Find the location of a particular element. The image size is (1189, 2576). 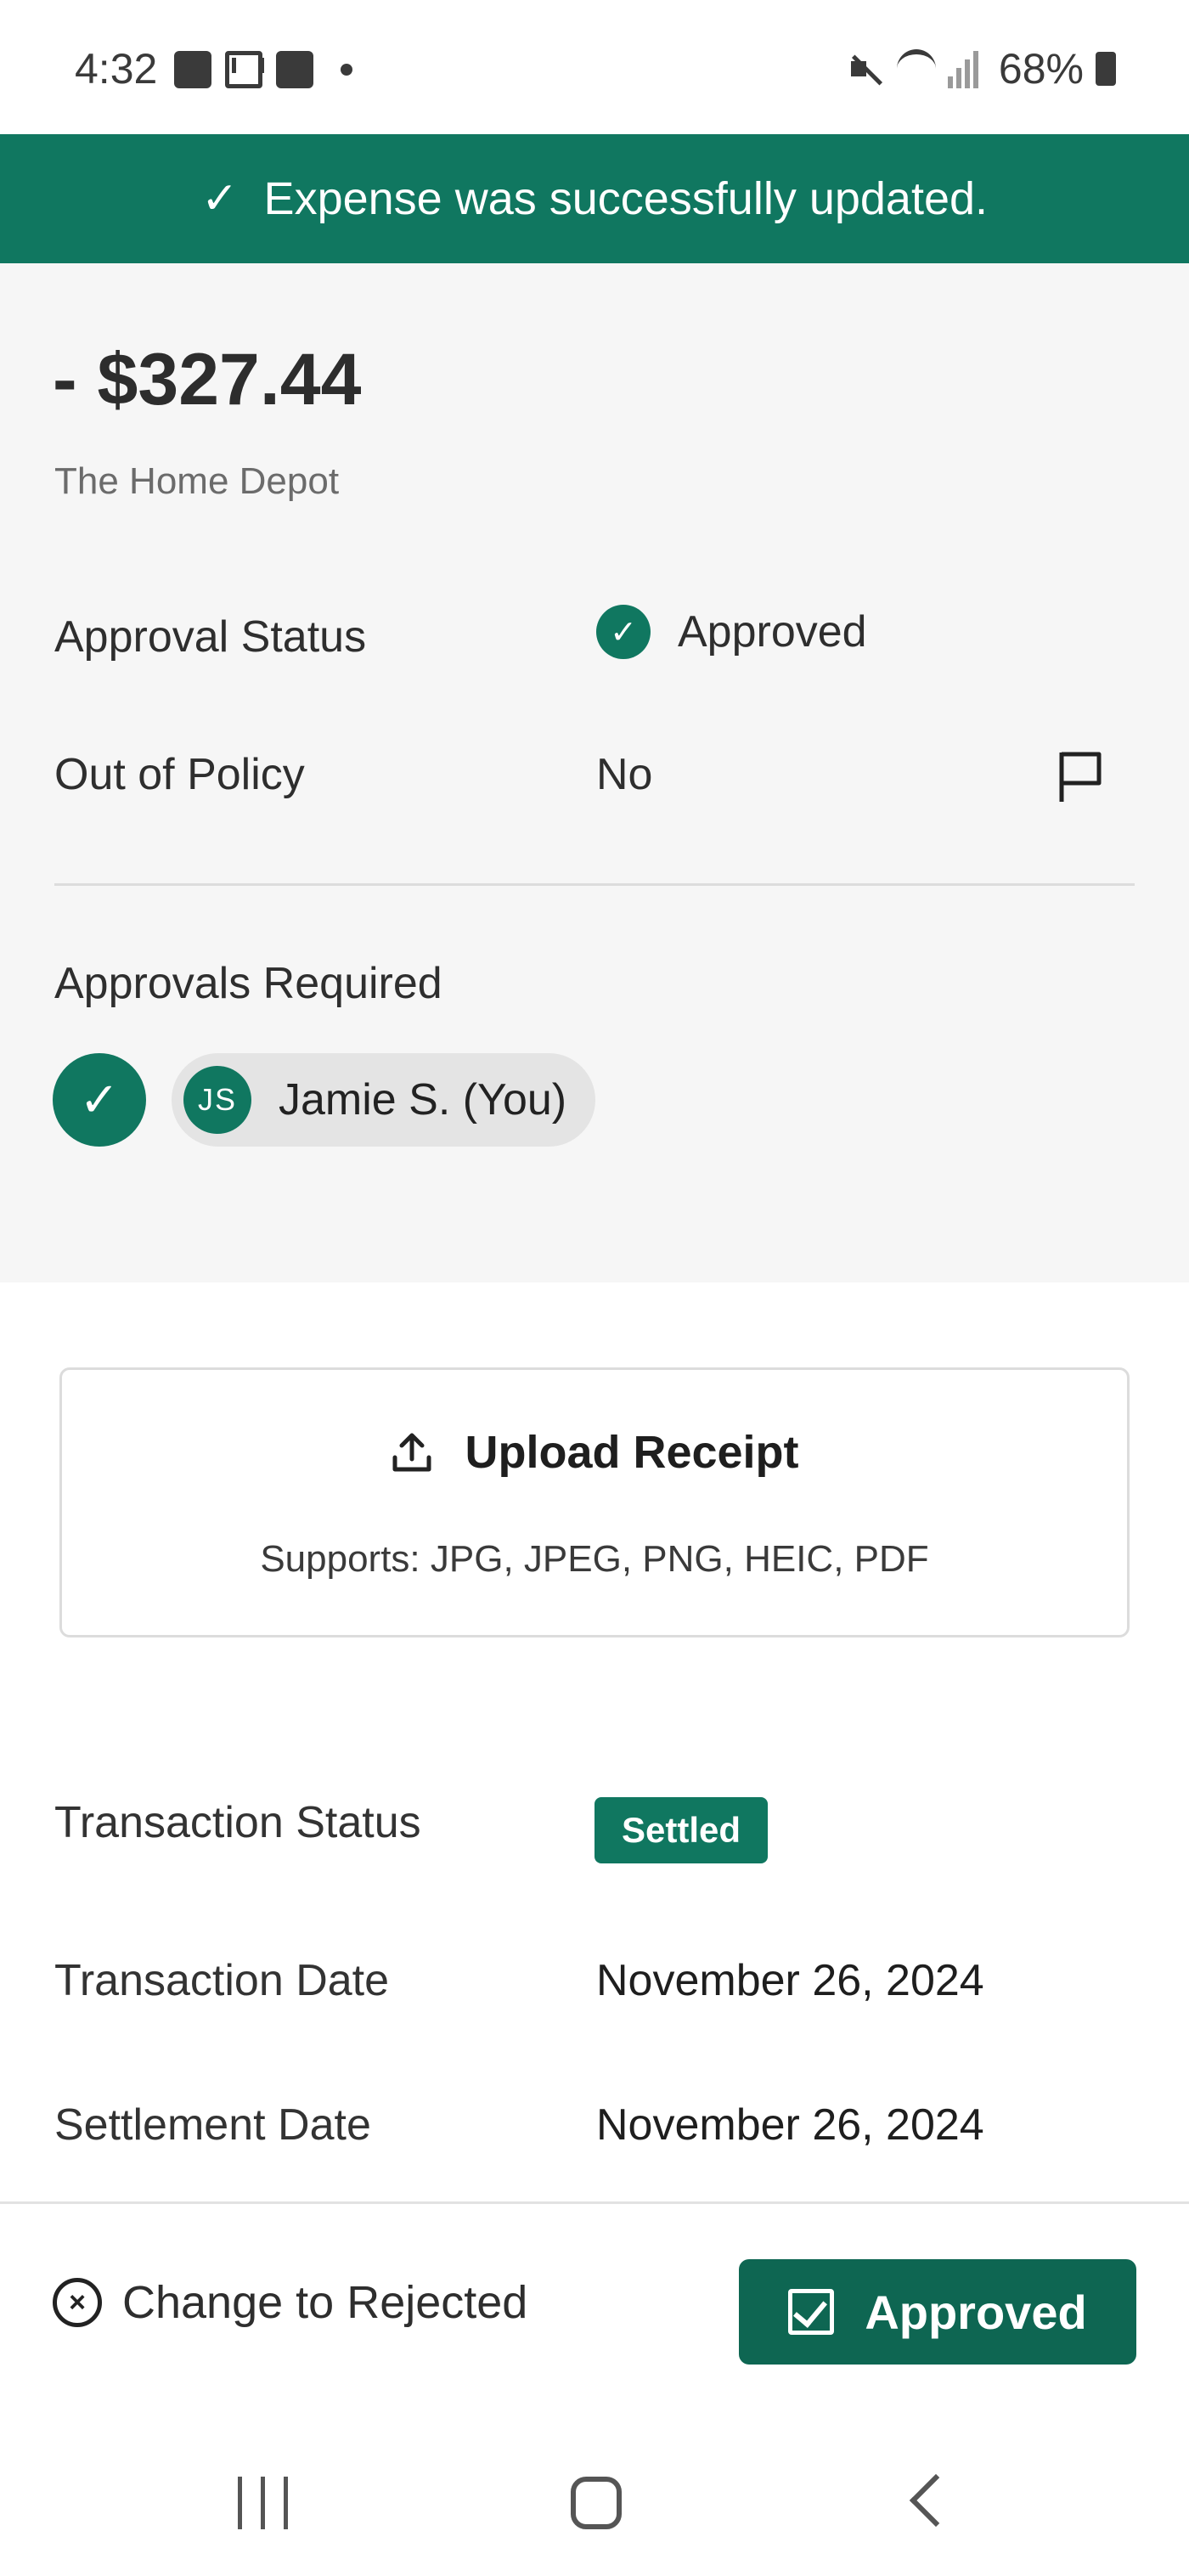

gallery-icon is located at coordinates (192, 69).